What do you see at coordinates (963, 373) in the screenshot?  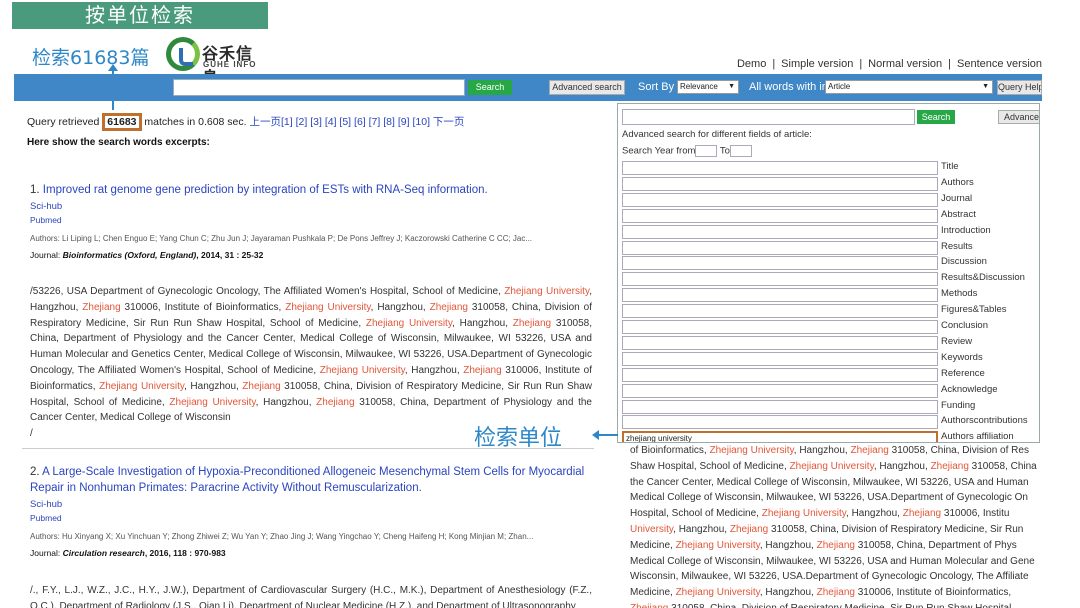 I see `field-label: Reference` at bounding box center [963, 373].